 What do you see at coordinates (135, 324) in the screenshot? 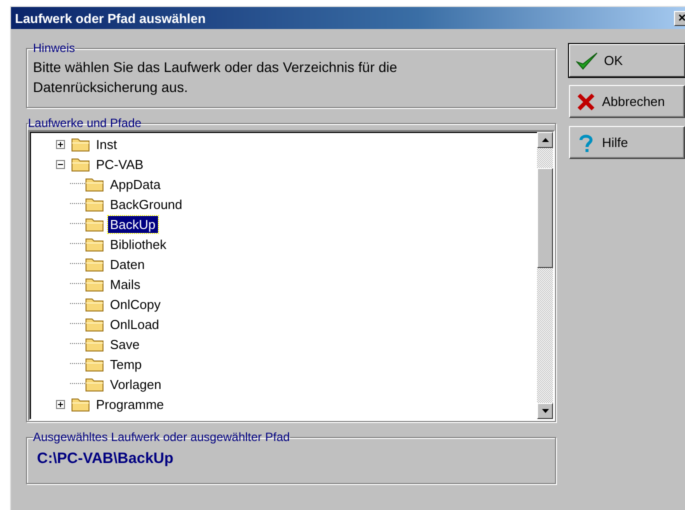
I see `tree-item: OnlLoad` at bounding box center [135, 324].